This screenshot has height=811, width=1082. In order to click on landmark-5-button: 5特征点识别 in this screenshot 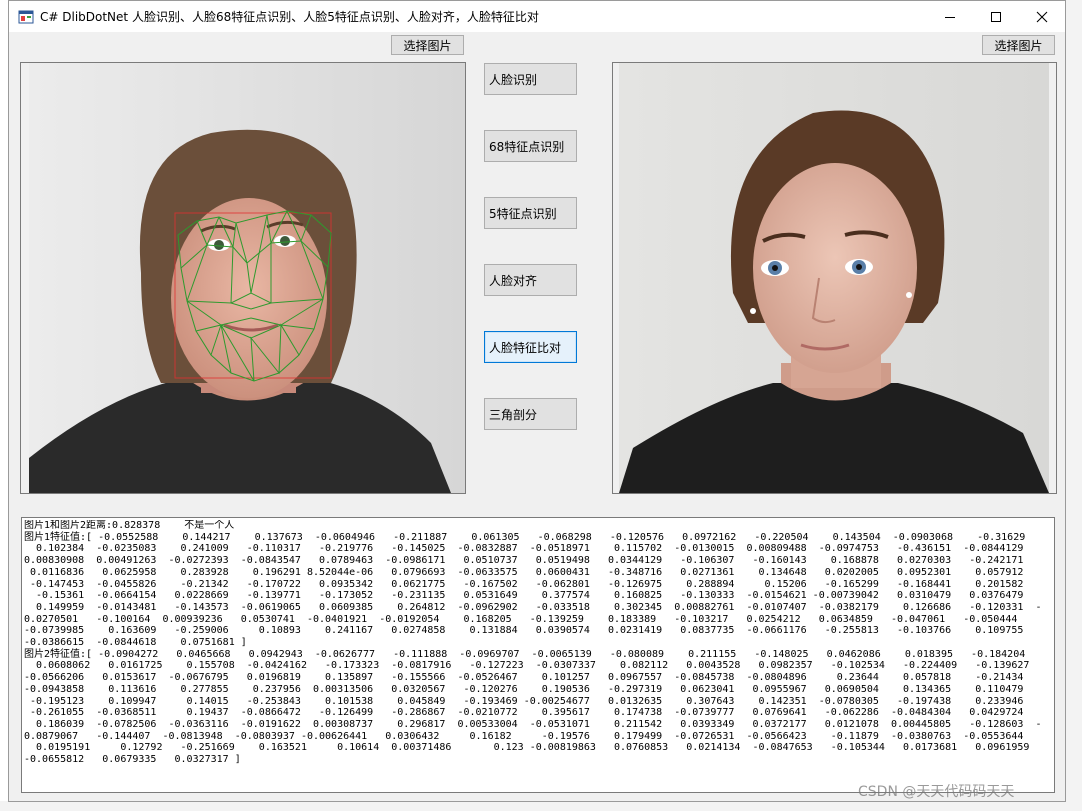, I will do `click(530, 213)`.